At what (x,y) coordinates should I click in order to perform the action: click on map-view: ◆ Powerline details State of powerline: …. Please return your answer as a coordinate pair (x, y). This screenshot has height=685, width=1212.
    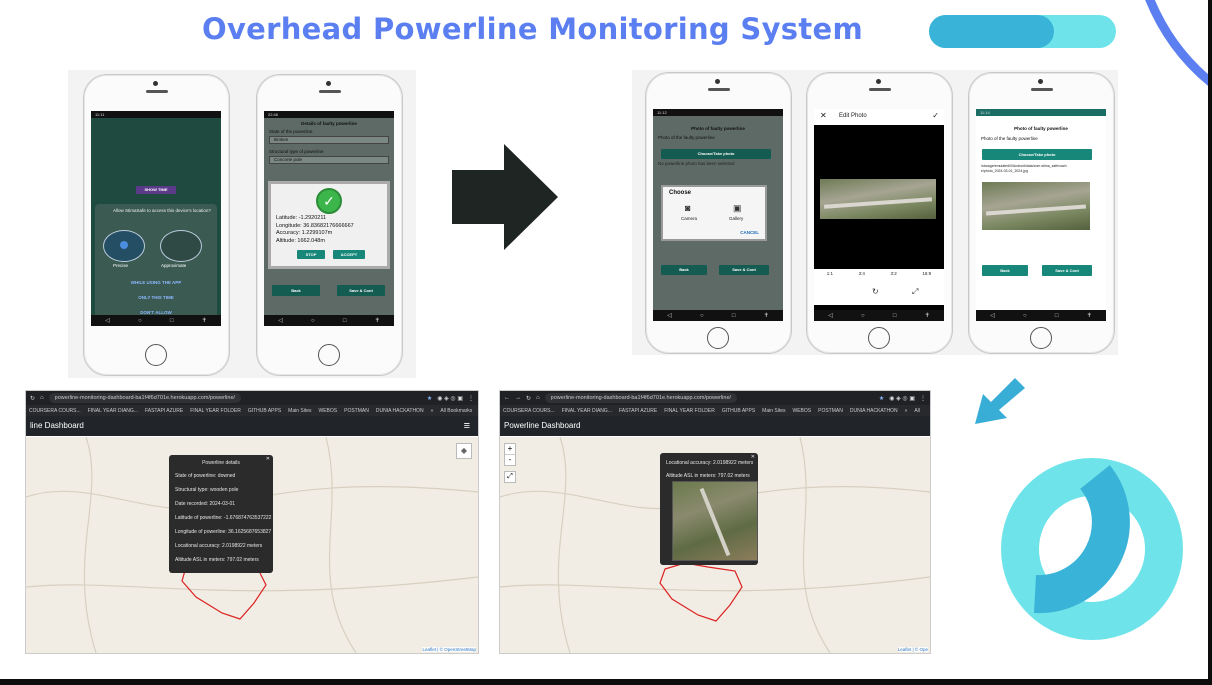
    Looking at the image, I should click on (252, 544).